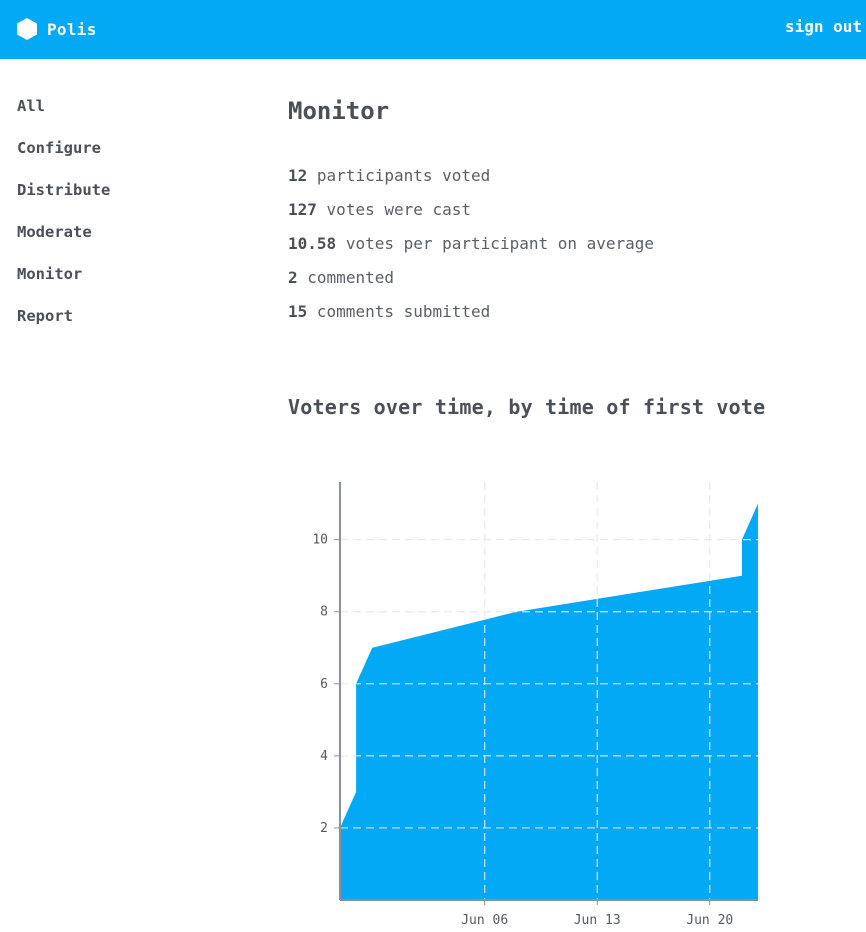  What do you see at coordinates (350, 277) in the screenshot?
I see `stat-label: commented` at bounding box center [350, 277].